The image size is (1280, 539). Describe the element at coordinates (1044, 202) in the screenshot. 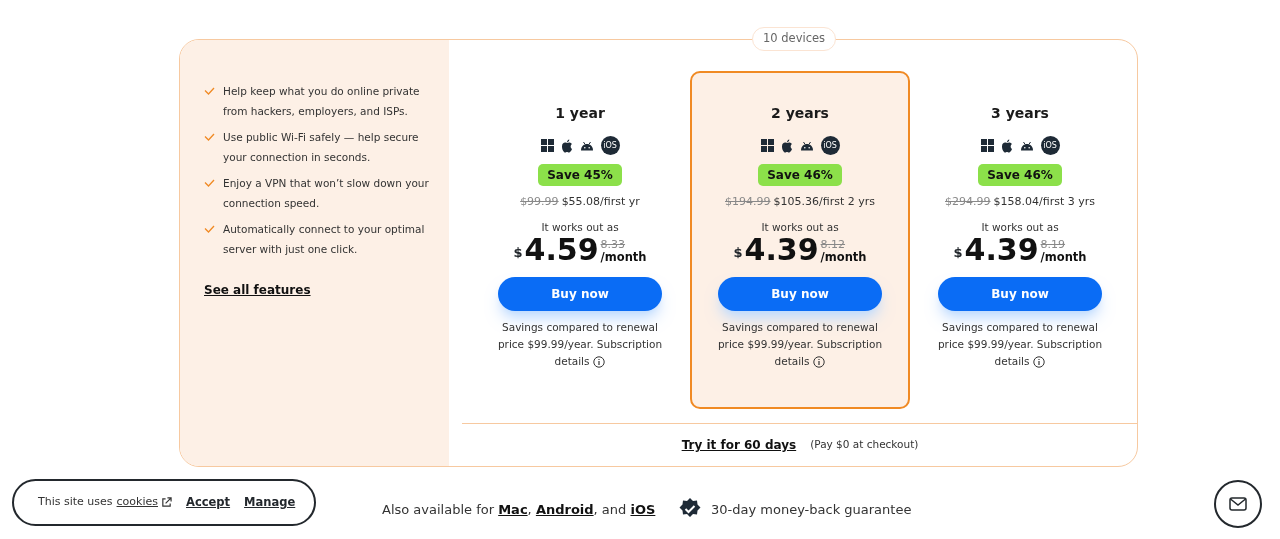

I see `first-term-price: $158.04/first 3 yrs` at that location.